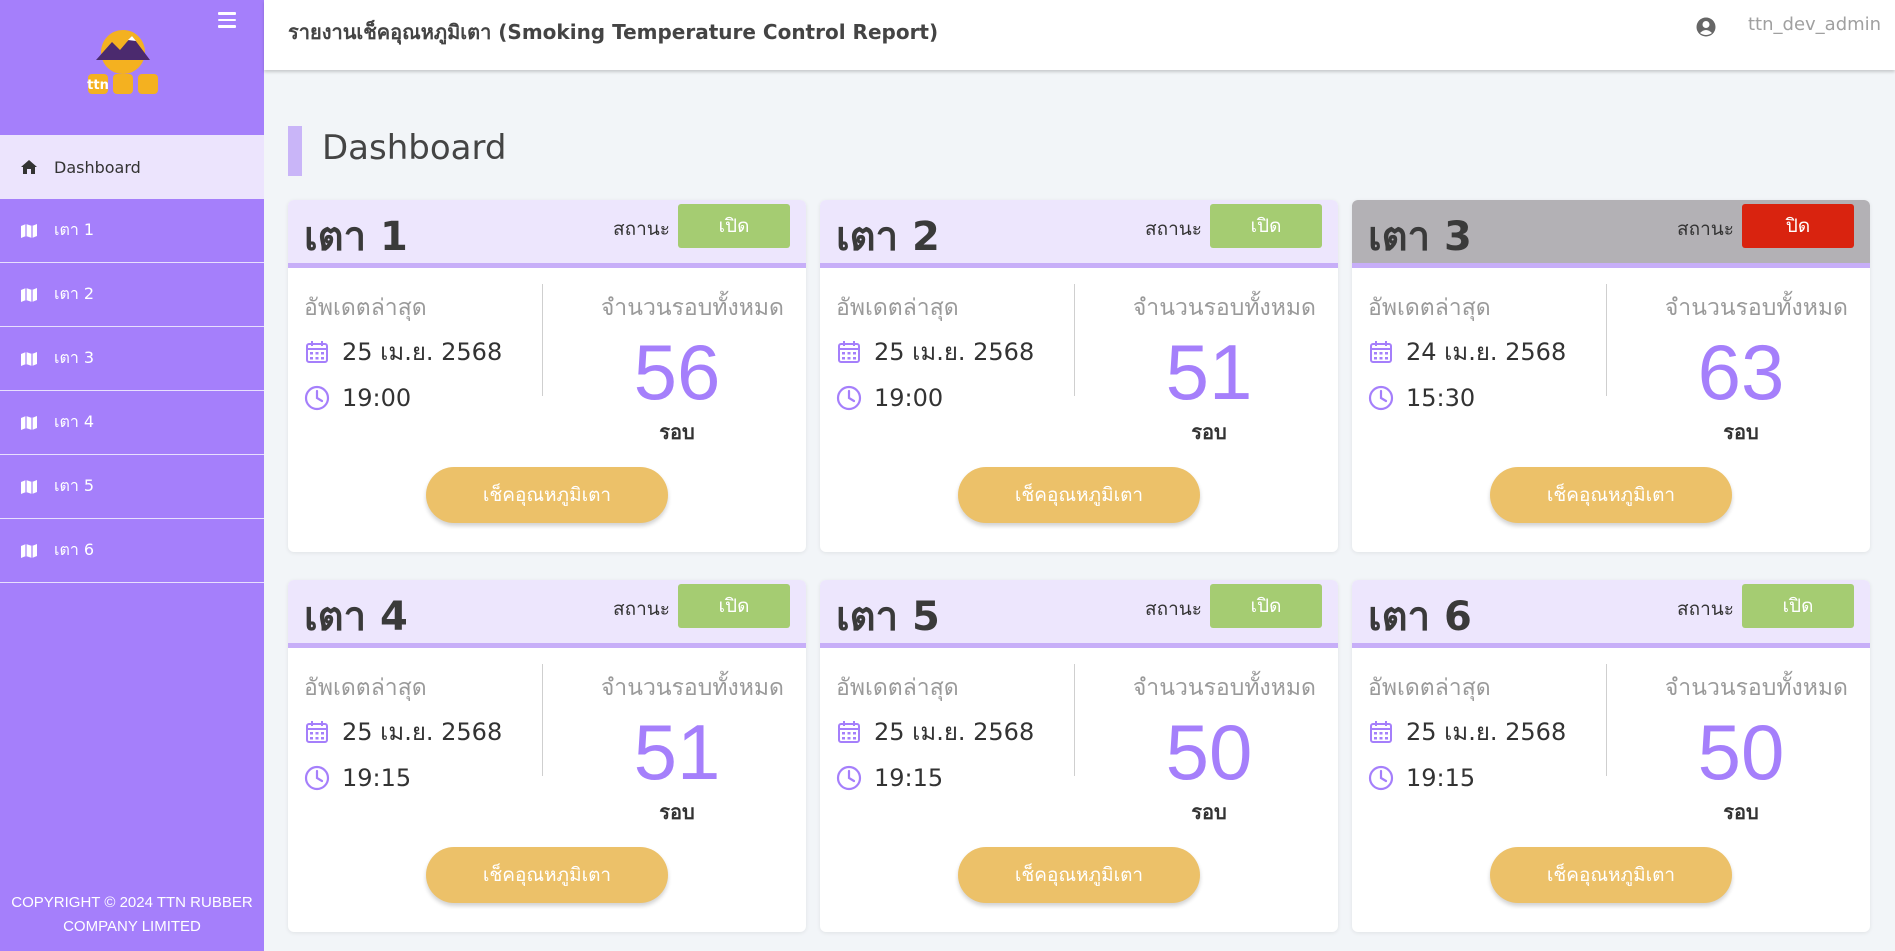 This screenshot has height=951, width=1895. I want to click on page-title: Dashboard, so click(414, 148).